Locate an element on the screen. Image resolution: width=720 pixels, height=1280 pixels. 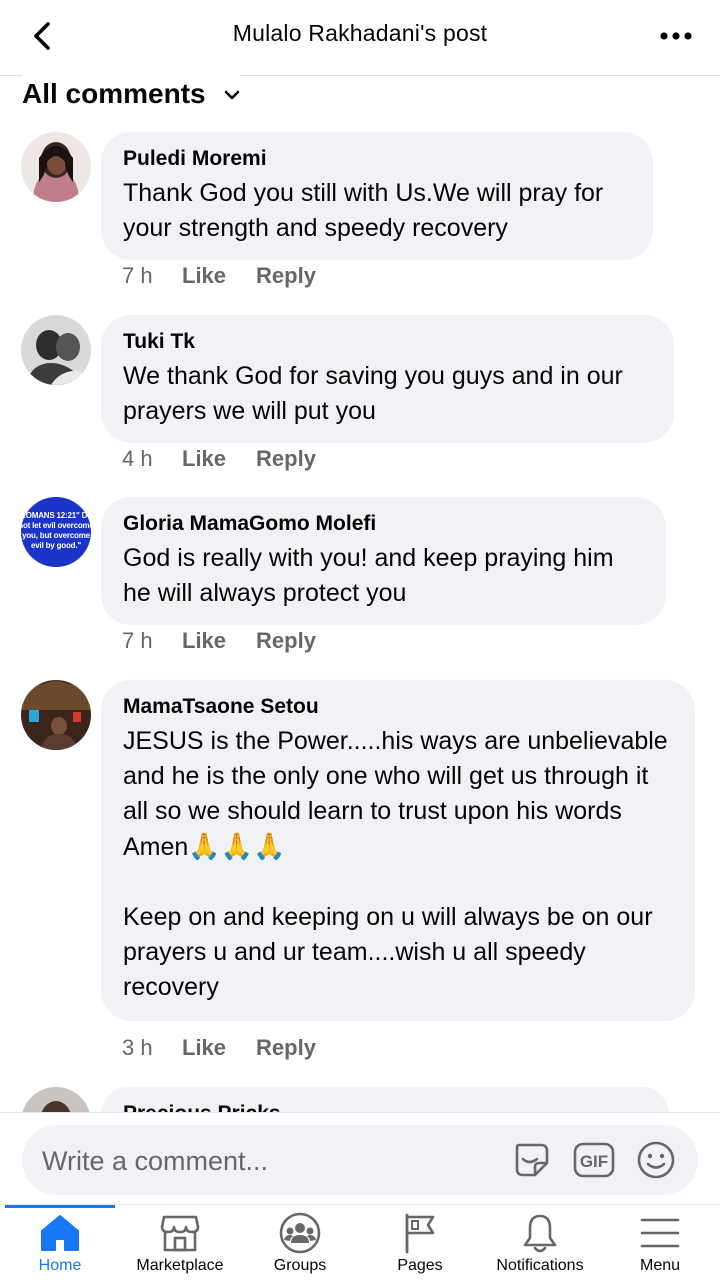
sticker-button is located at coordinates (532, 1160).